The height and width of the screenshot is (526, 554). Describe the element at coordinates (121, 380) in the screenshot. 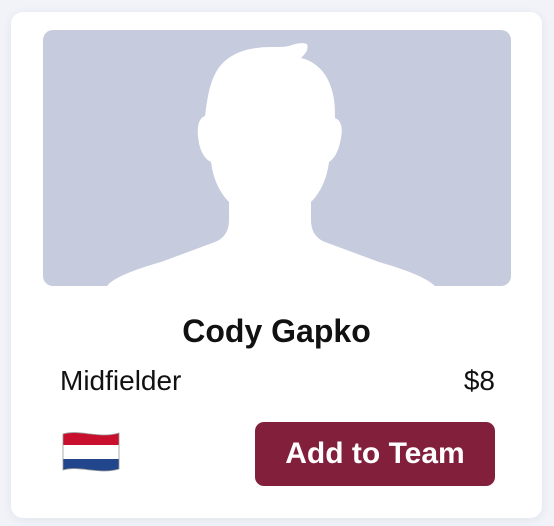

I see `player-position: Midfielder` at that location.